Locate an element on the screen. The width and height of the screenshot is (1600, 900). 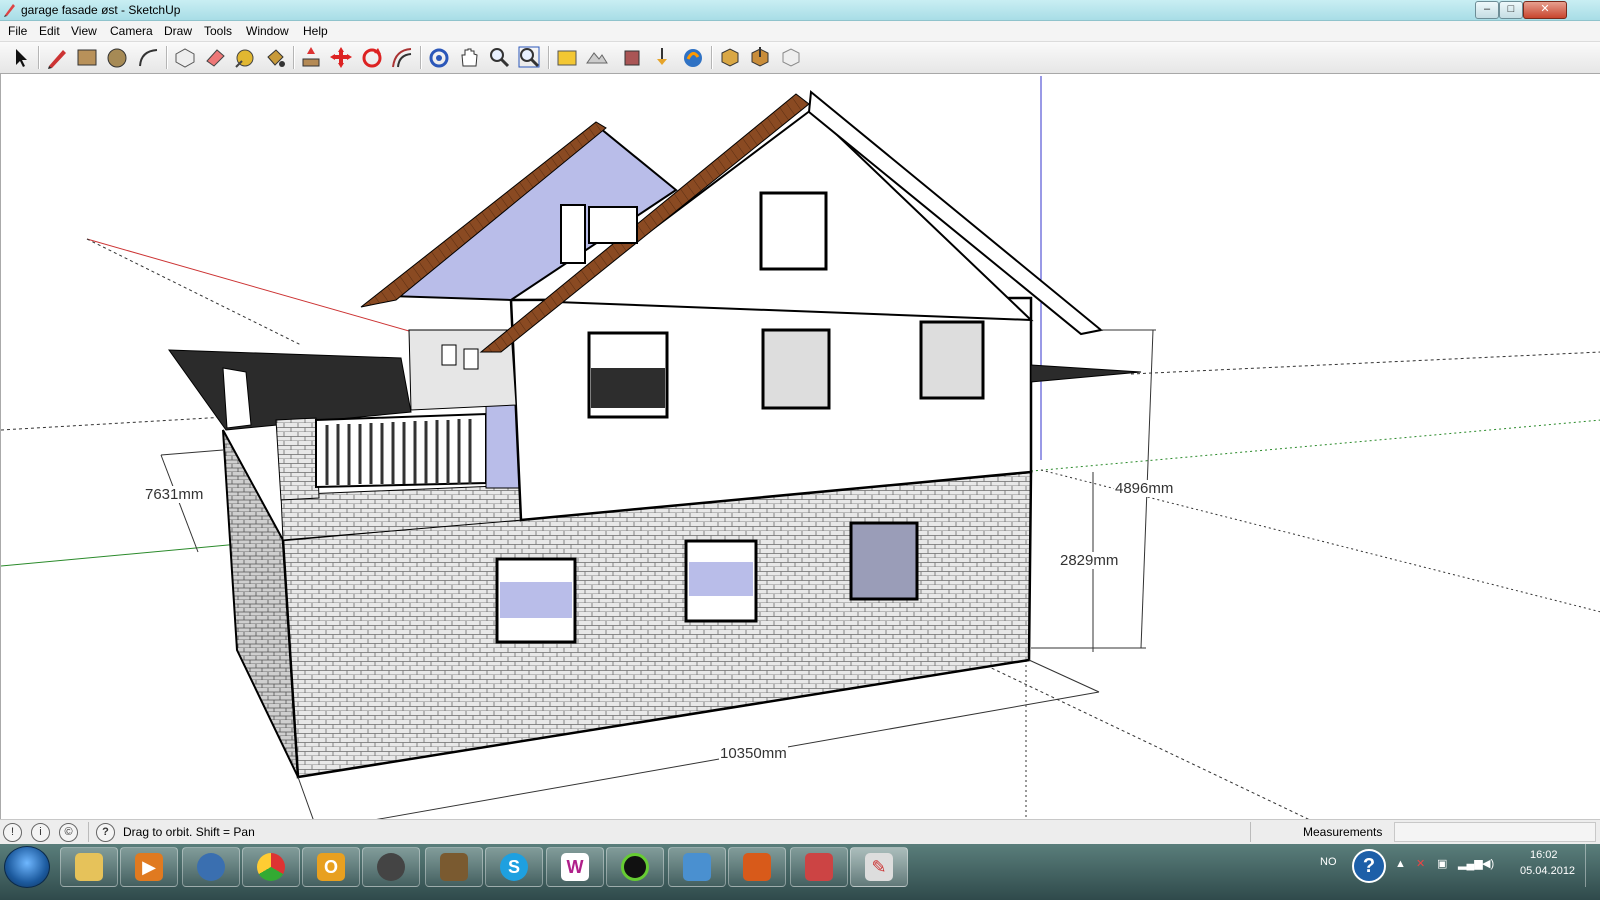
menu-view: View is located at coordinates (84, 31).